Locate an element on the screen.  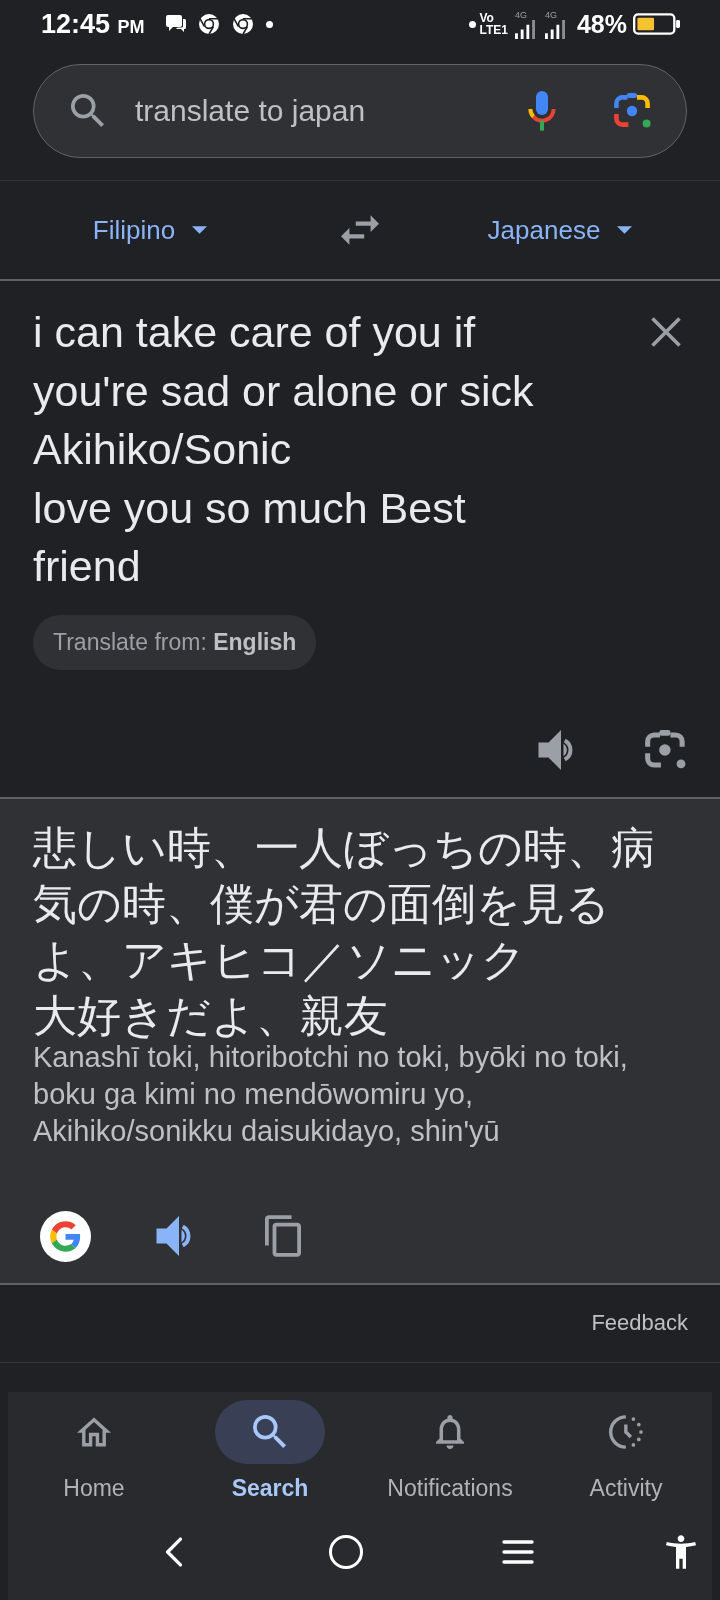
status-dot-icon is located at coordinates (472, 24).